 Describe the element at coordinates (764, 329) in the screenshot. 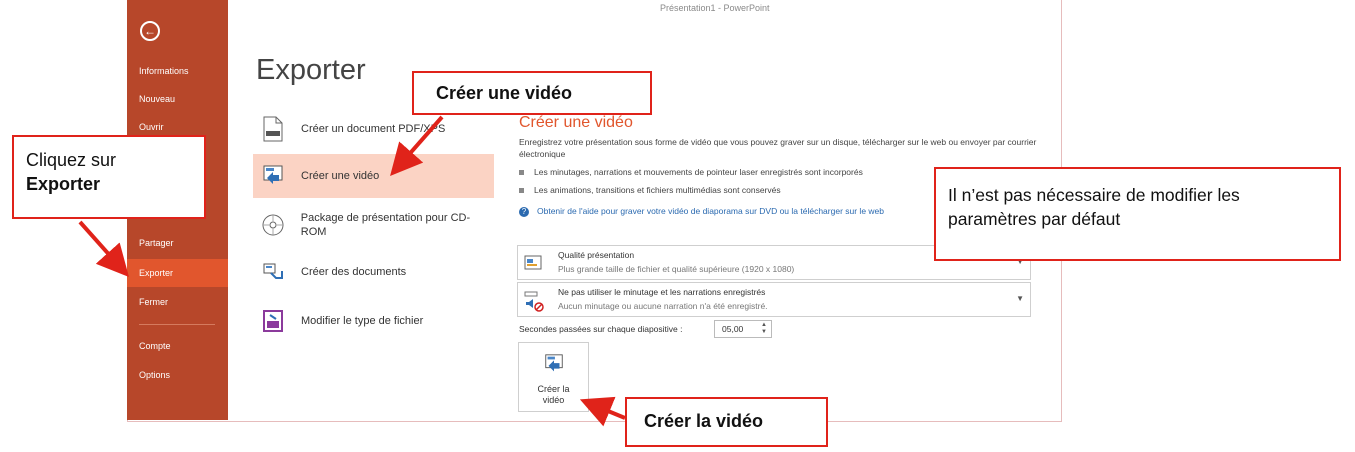

I see `spin-arrows-icon: ▲ ▼` at that location.